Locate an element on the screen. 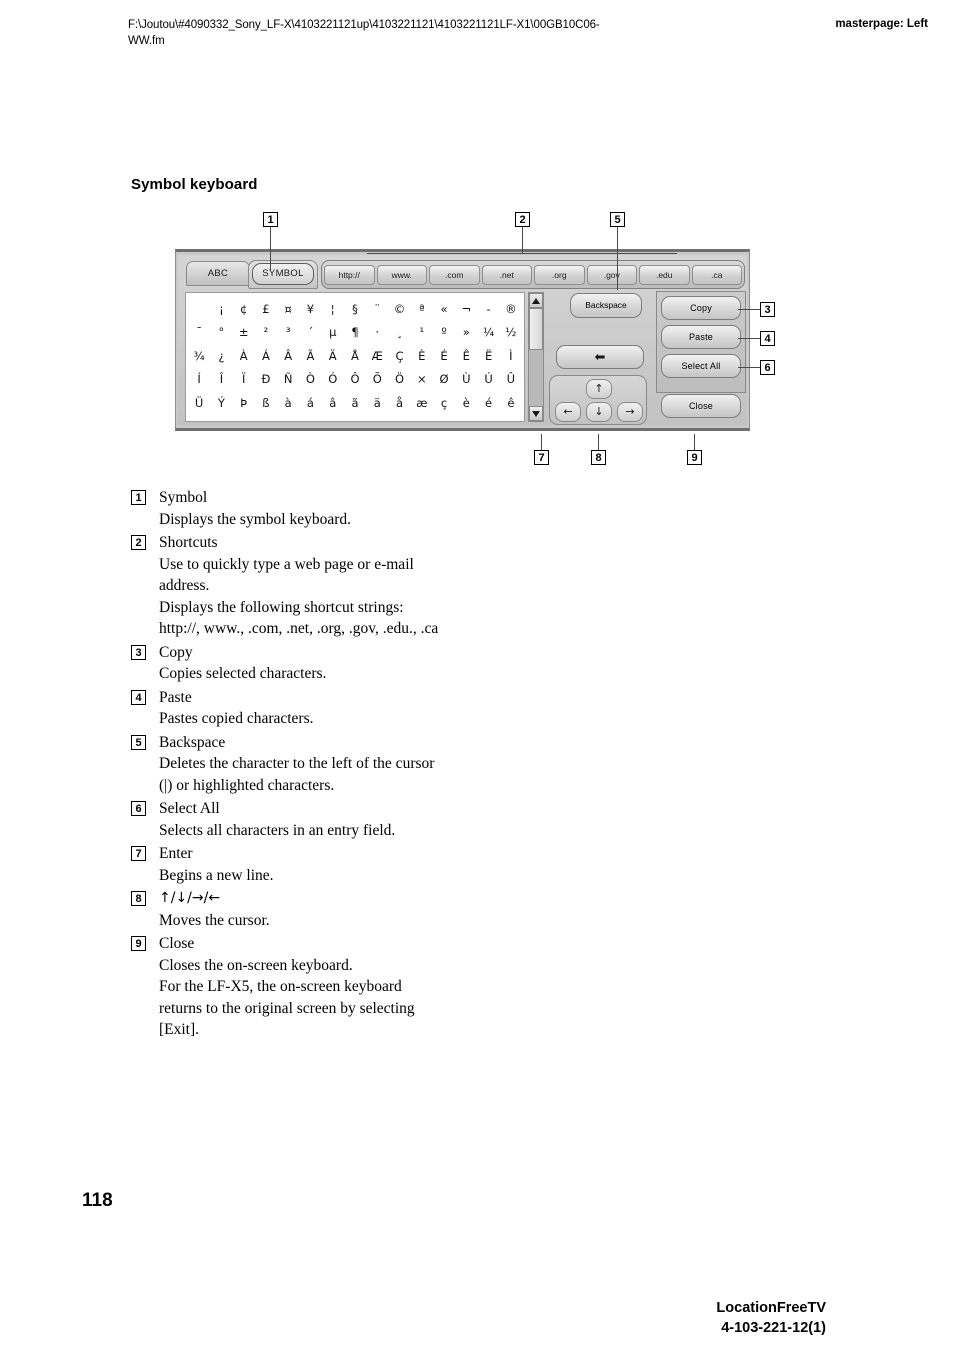 This screenshot has height=1351, width=954. symbol-key: ¯ is located at coordinates (199, 332).